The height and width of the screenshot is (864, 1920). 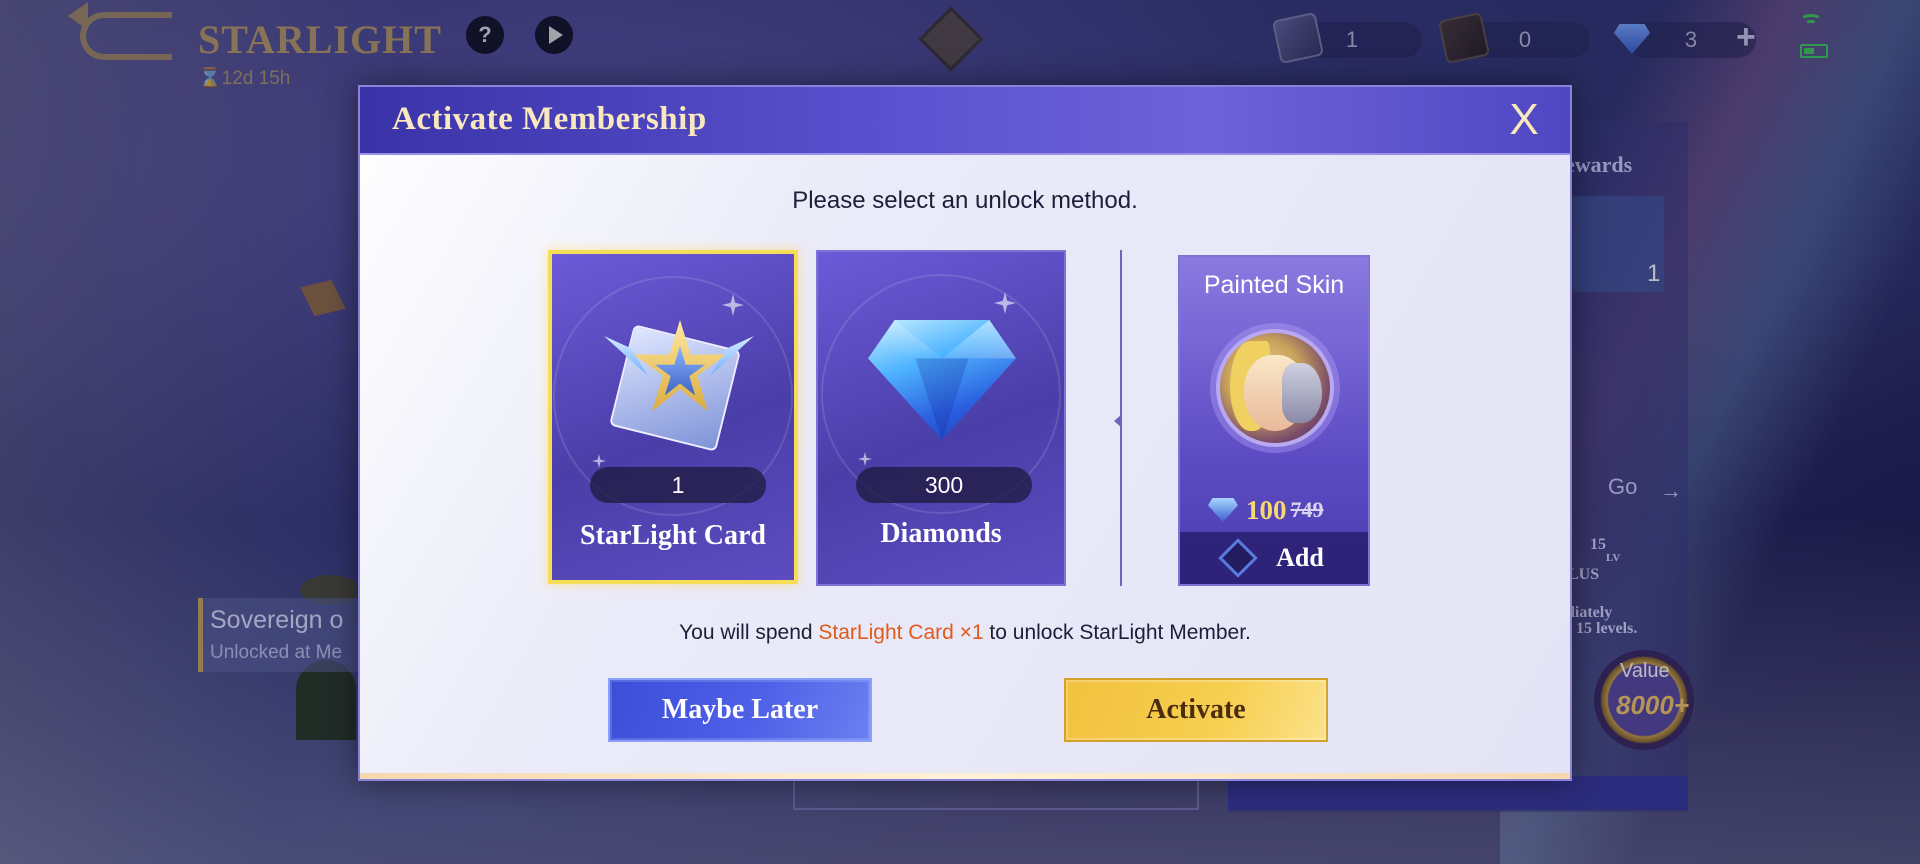 What do you see at coordinates (1196, 710) in the screenshot?
I see `activate-button: Activate` at bounding box center [1196, 710].